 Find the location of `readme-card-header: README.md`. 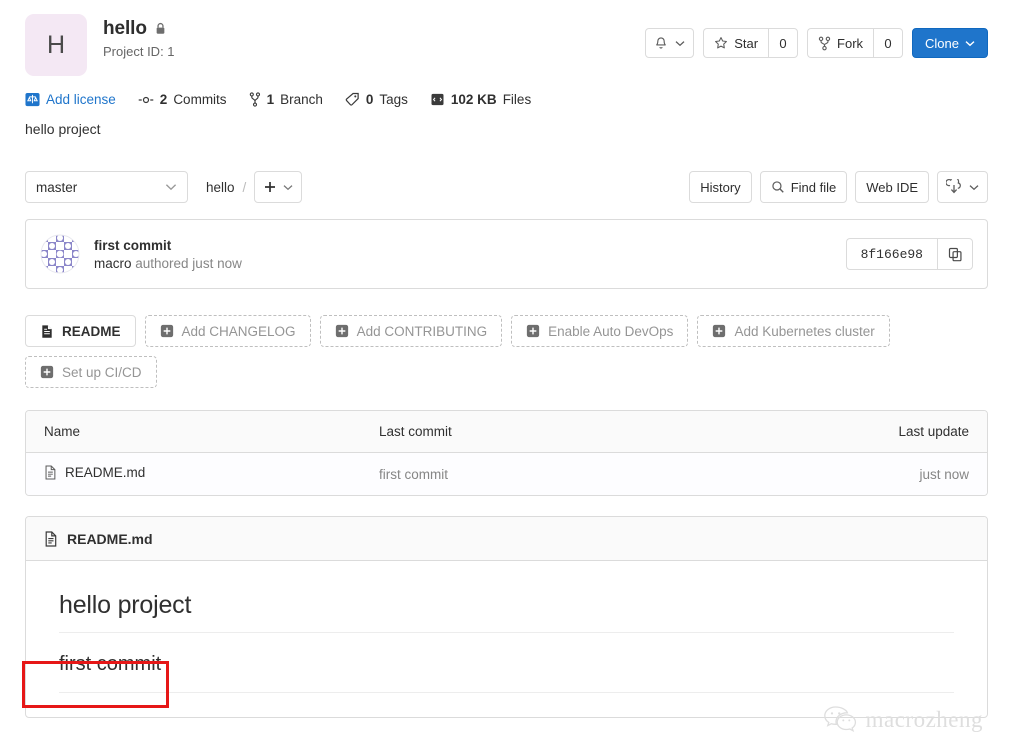

readme-card-header: README.md is located at coordinates (506, 539).